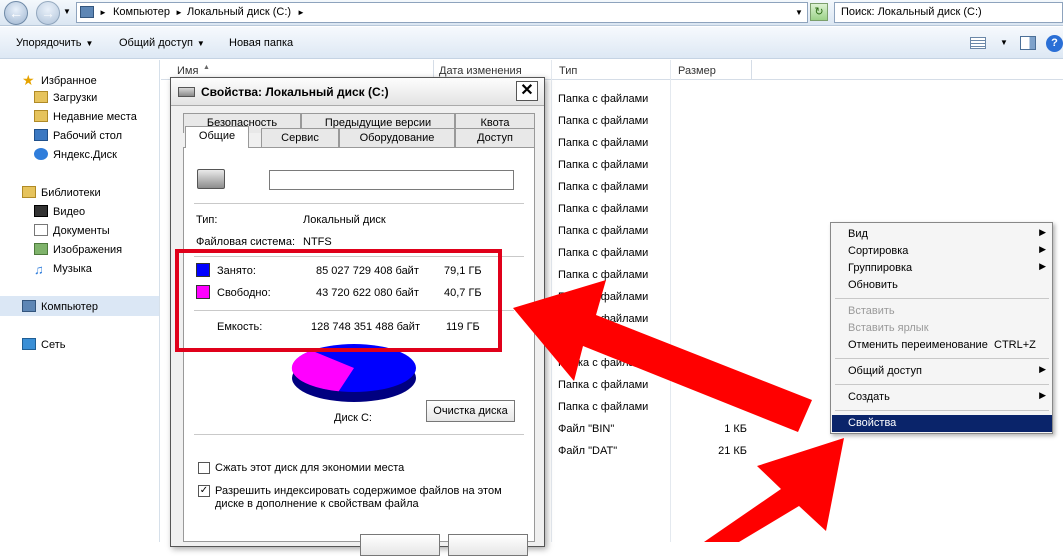  Describe the element at coordinates (16, 13) in the screenshot. I see `back-button: ←` at that location.